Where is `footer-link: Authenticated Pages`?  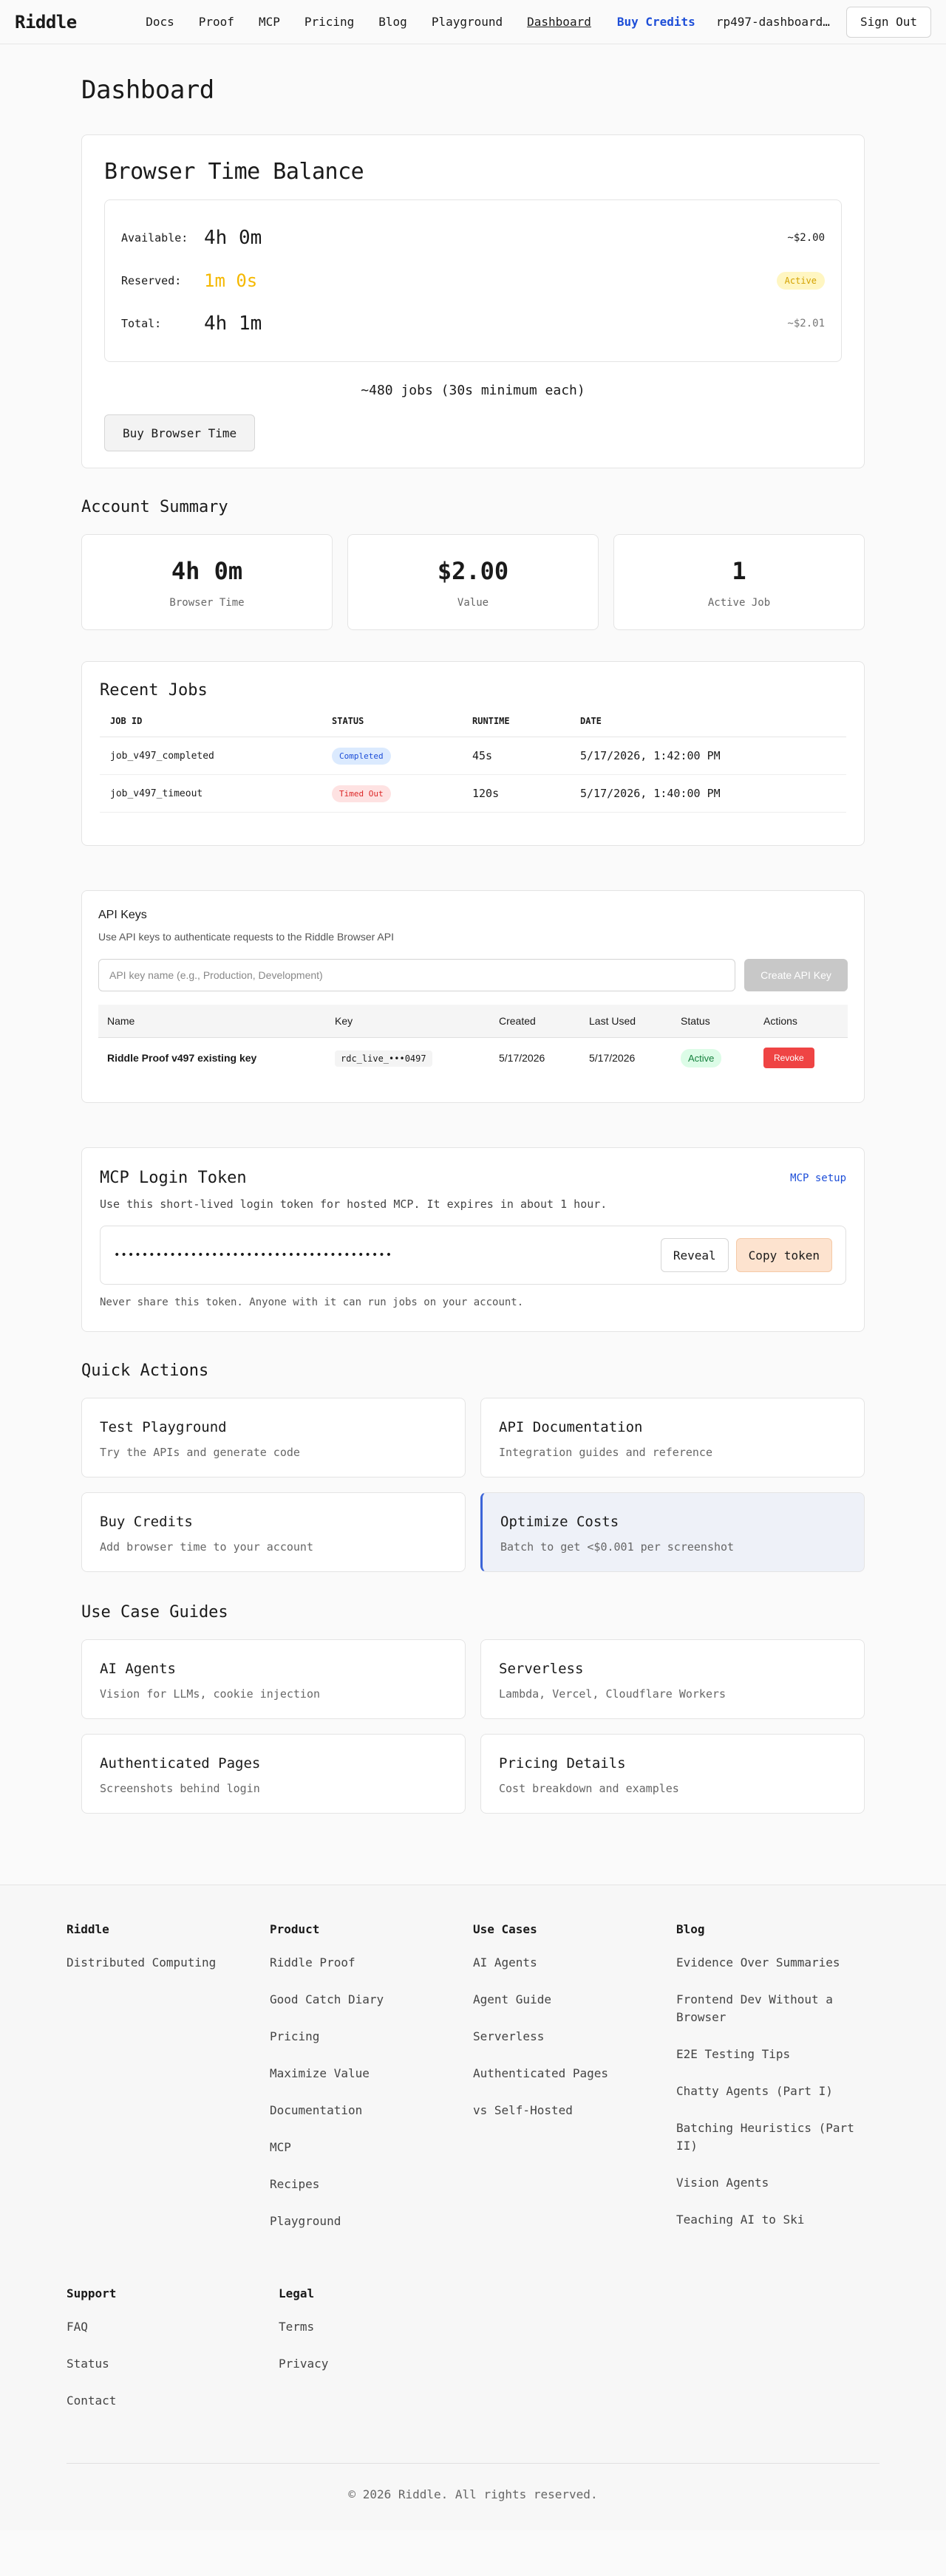 footer-link: Authenticated Pages is located at coordinates (565, 2074).